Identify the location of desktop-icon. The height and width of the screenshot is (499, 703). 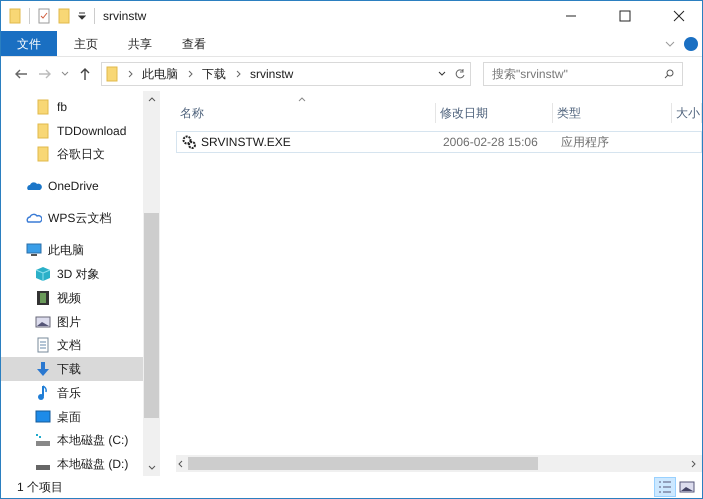
(43, 416).